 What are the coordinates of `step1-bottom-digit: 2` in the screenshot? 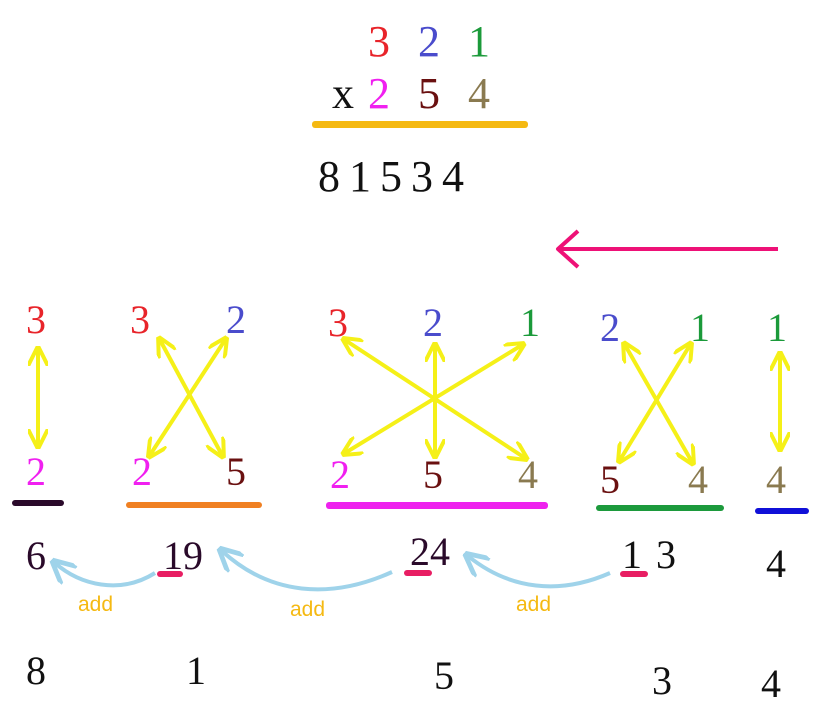 It's located at (36, 471).